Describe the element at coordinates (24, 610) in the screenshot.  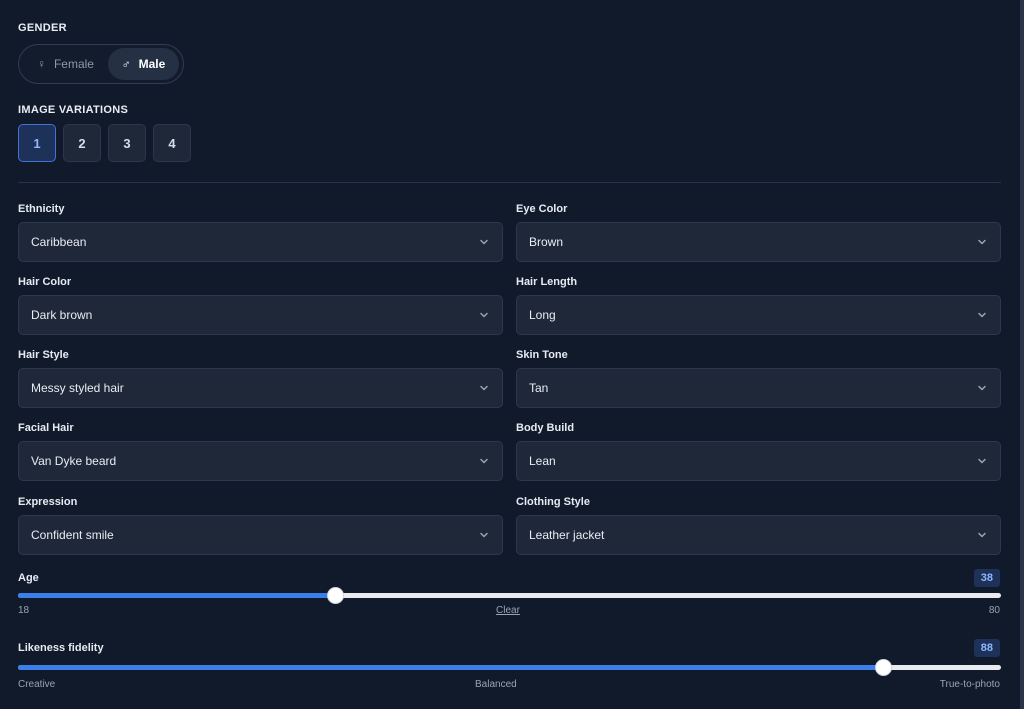
I see `age-min-label: 18` at that location.